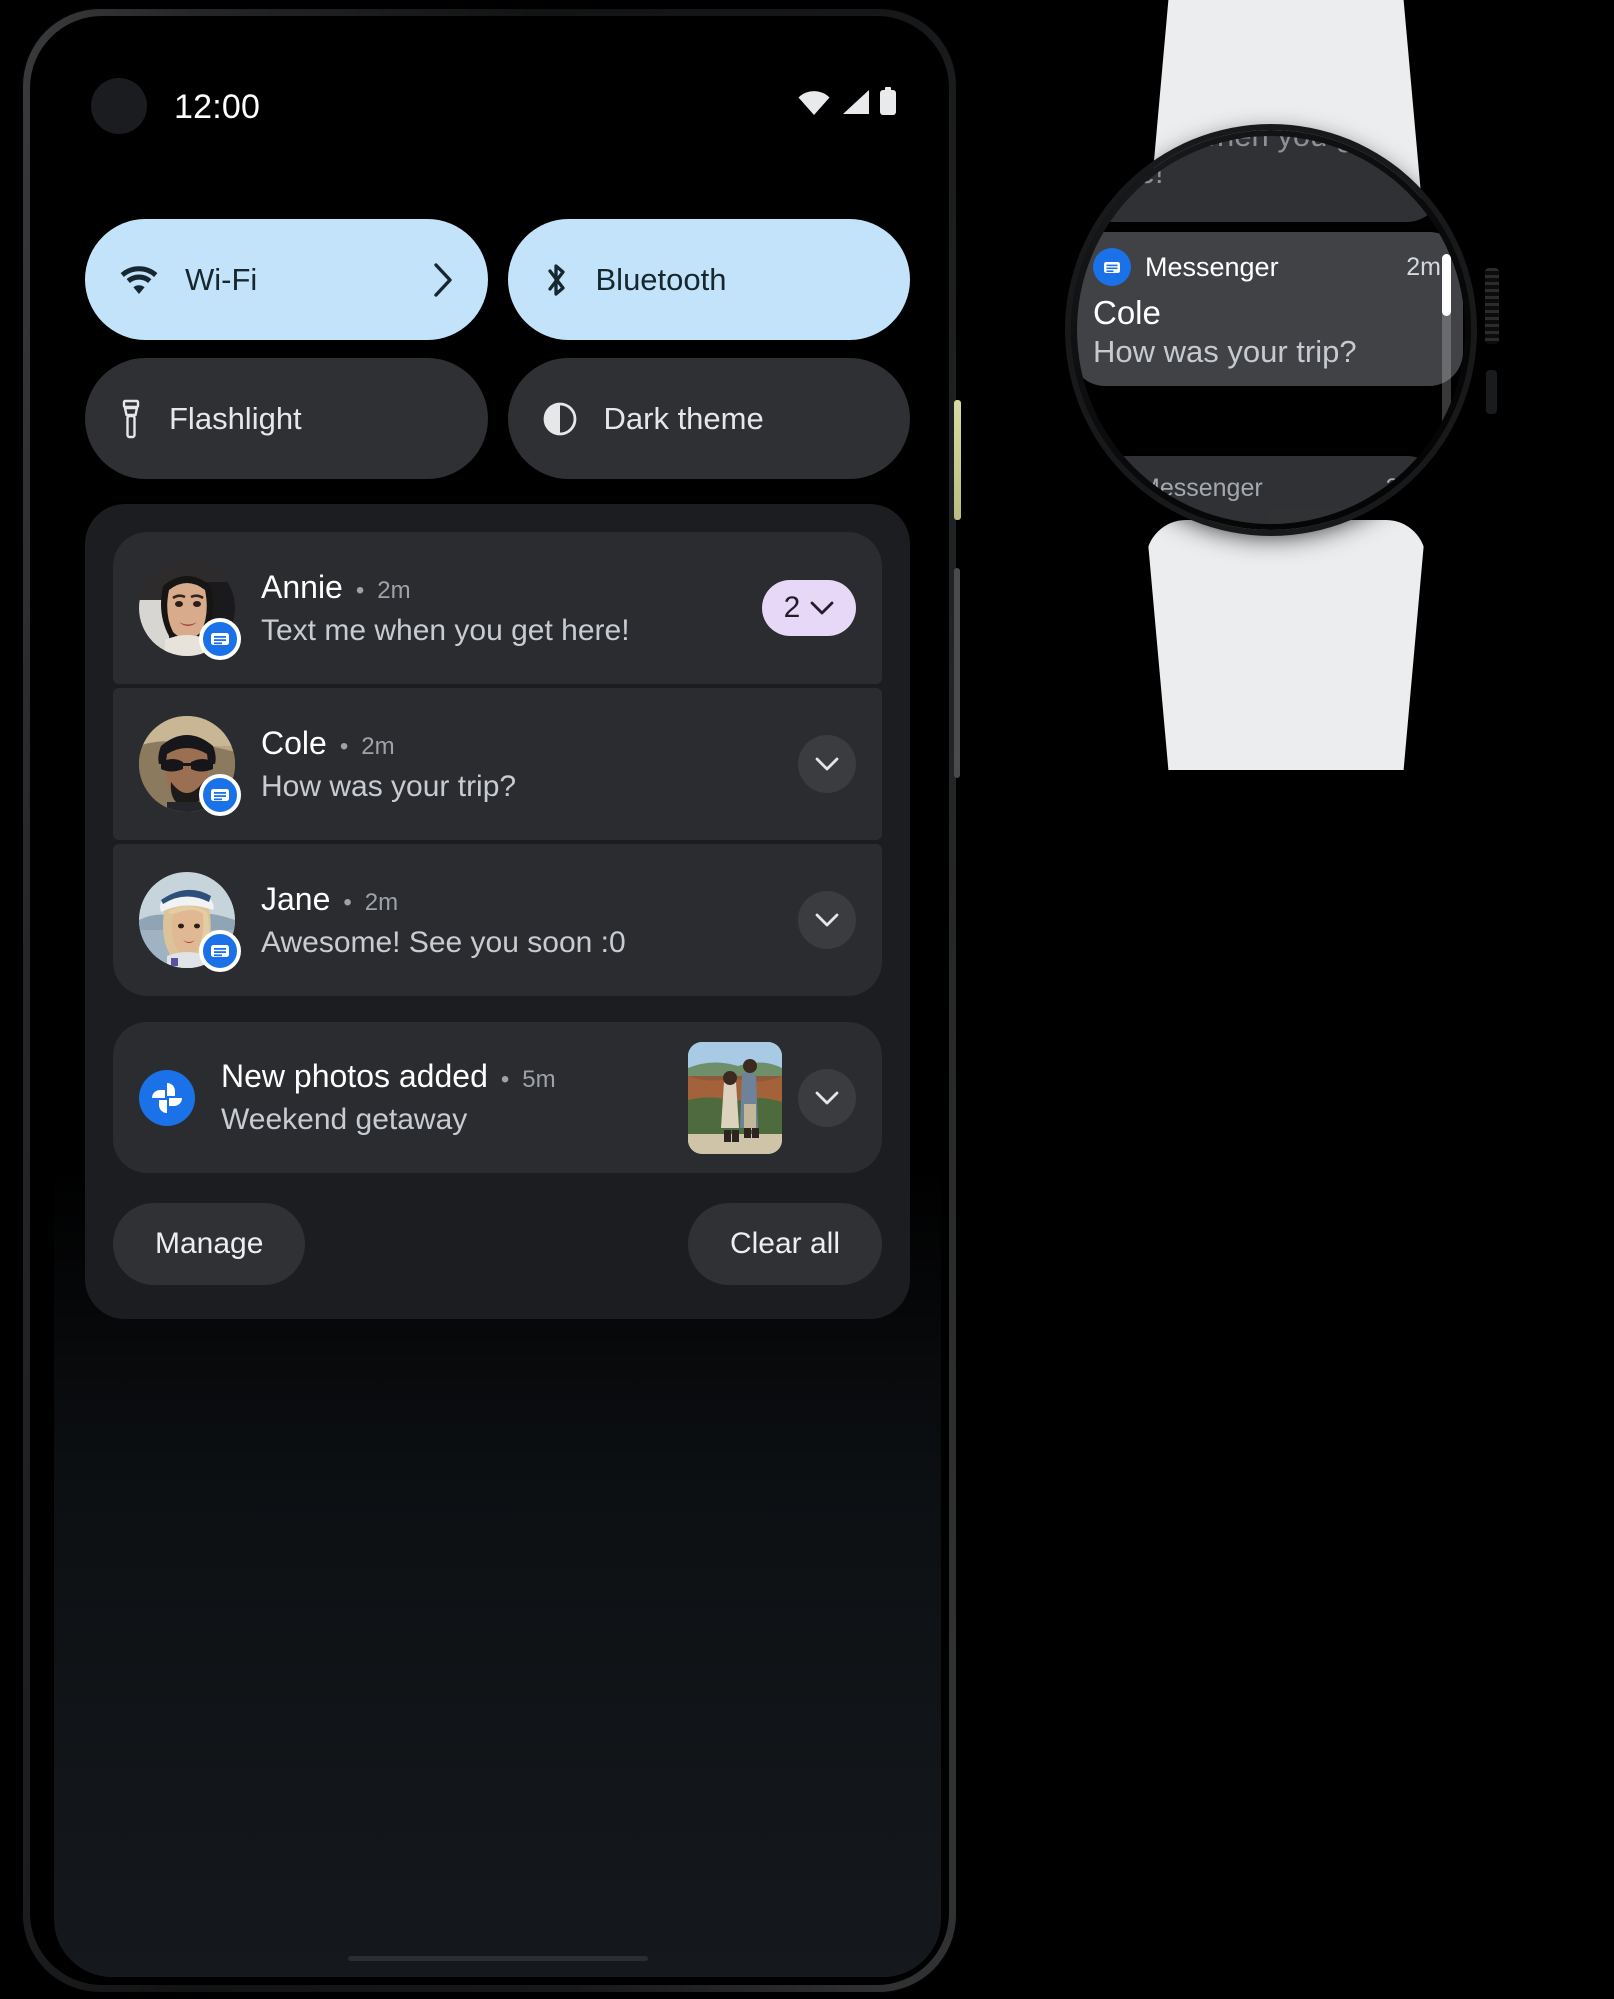 Image resolution: width=1614 pixels, height=1999 pixels. What do you see at coordinates (683, 418) in the screenshot?
I see `quick-tile-dark-theme-label: Dark theme` at bounding box center [683, 418].